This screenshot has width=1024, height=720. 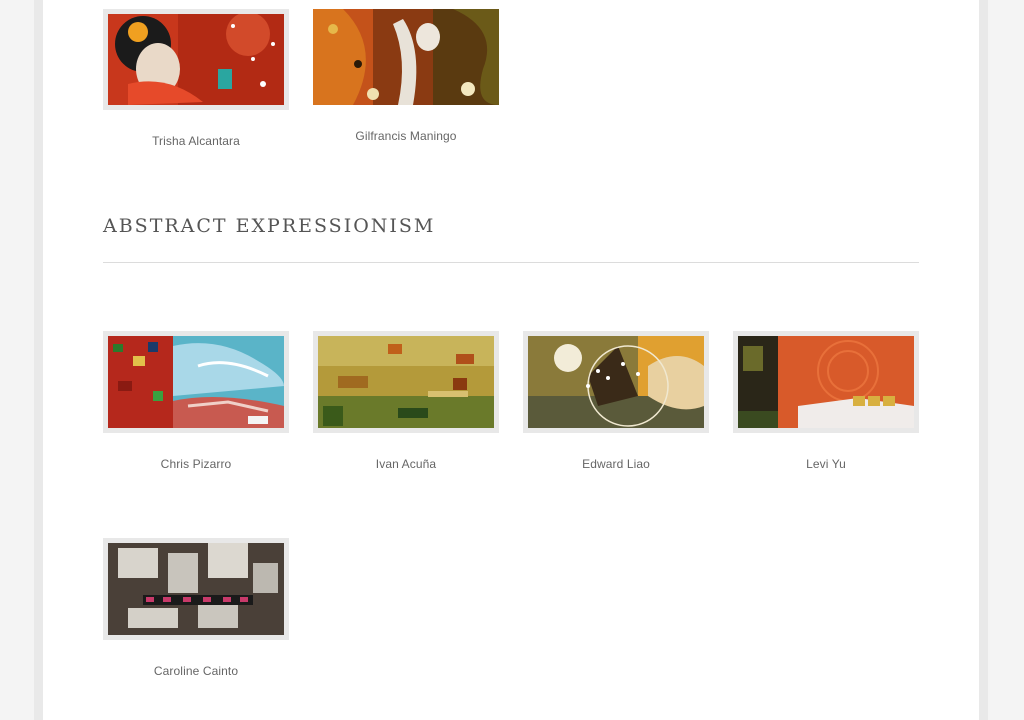 I want to click on section-title: ABSTRACT EXPRESSIONISM, so click(x=269, y=226).